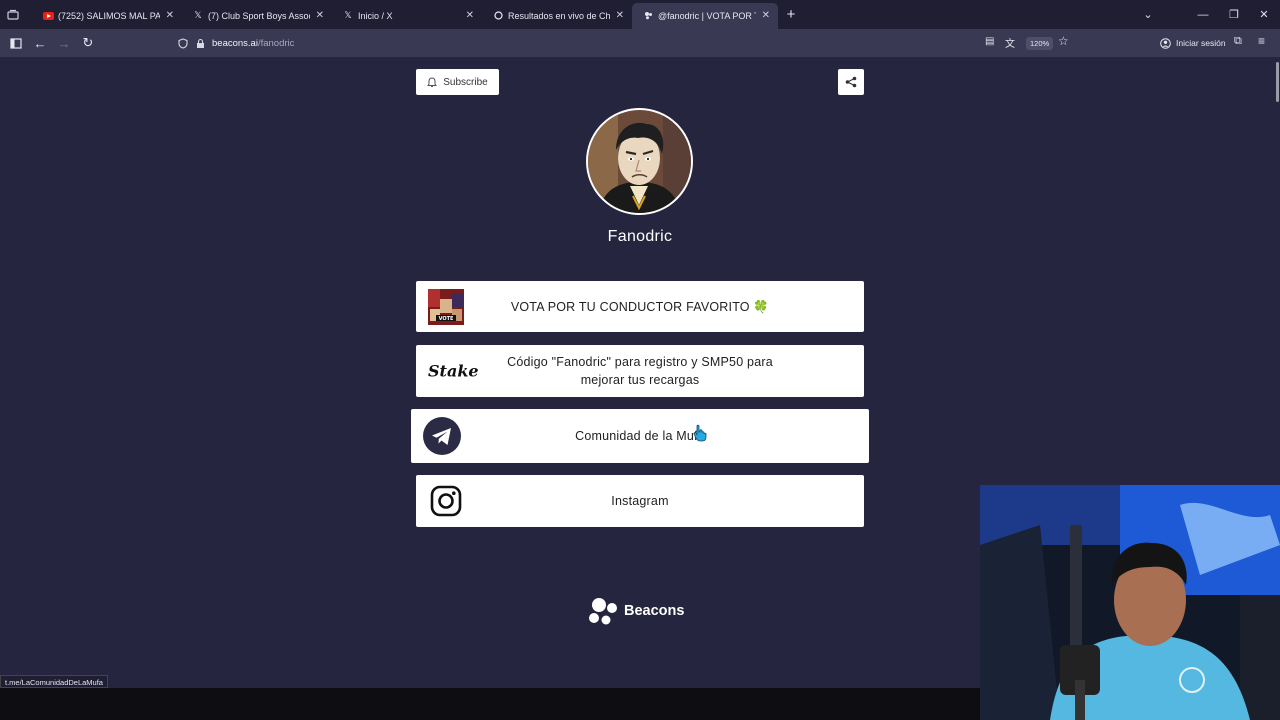 This screenshot has width=1280, height=720. Describe the element at coordinates (446, 501) in the screenshot. I see `instagram-icon` at that location.